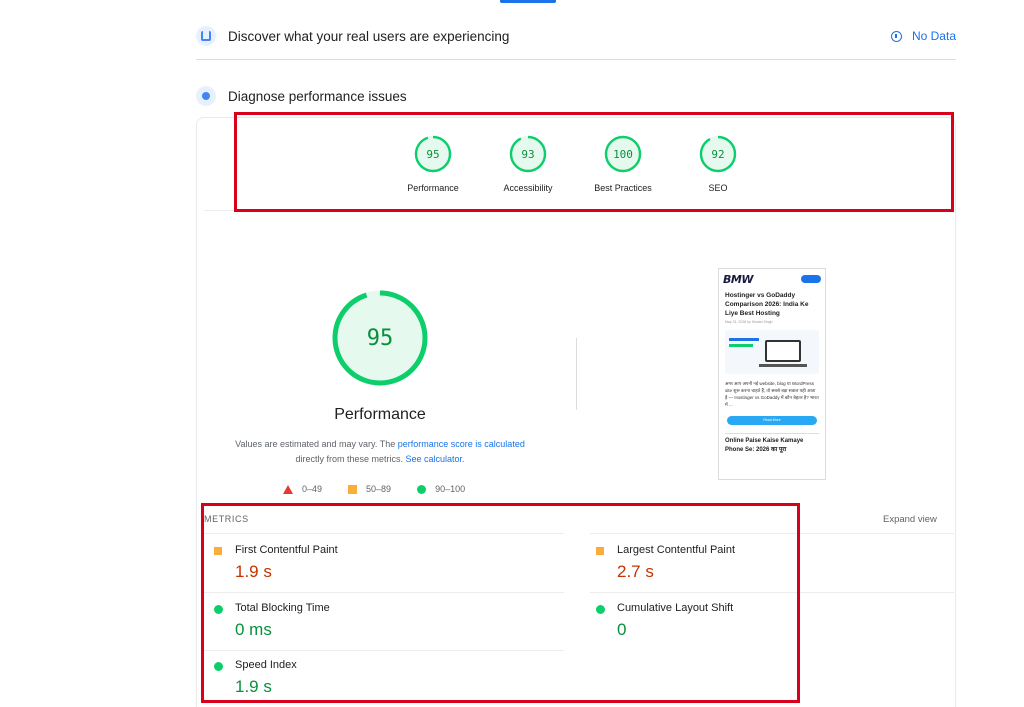  What do you see at coordinates (576, 96) in the screenshot?
I see `diagnose-section-header: Diagnose performance issues` at bounding box center [576, 96].